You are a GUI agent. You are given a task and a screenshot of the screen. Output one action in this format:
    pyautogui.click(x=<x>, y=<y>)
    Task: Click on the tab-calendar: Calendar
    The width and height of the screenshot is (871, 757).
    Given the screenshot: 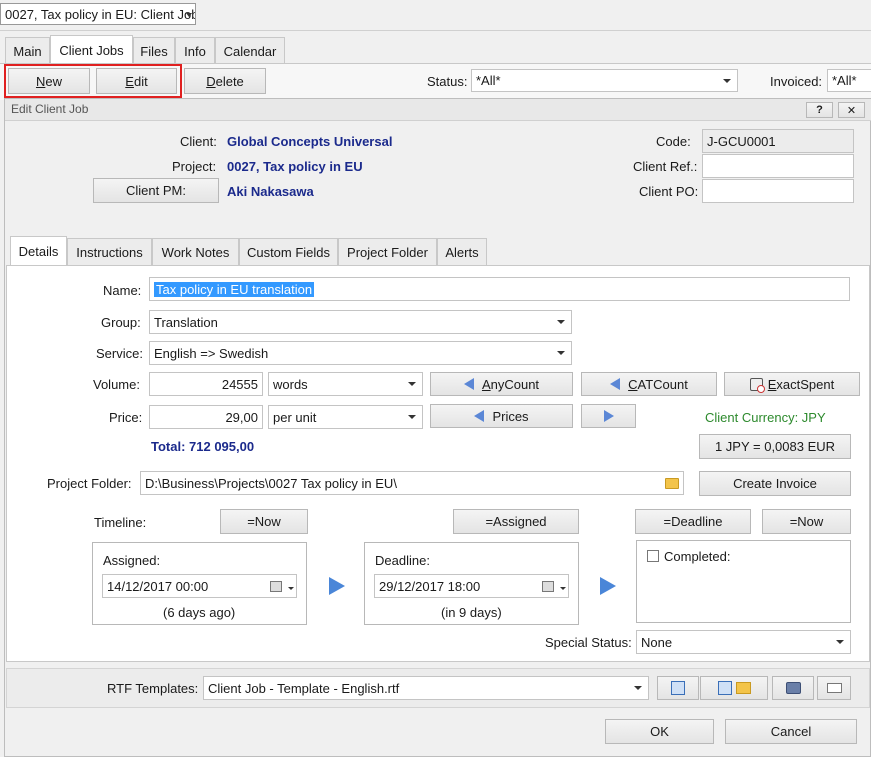 What is the action you would take?
    pyautogui.click(x=250, y=50)
    